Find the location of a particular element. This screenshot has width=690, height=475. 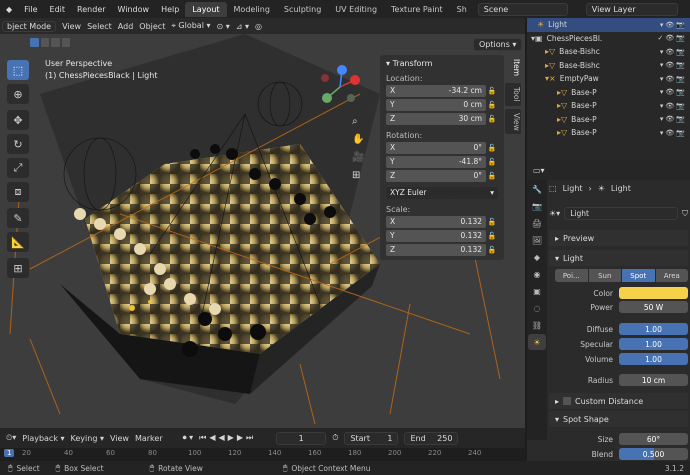

type-area: Area is located at coordinates (671, 275).